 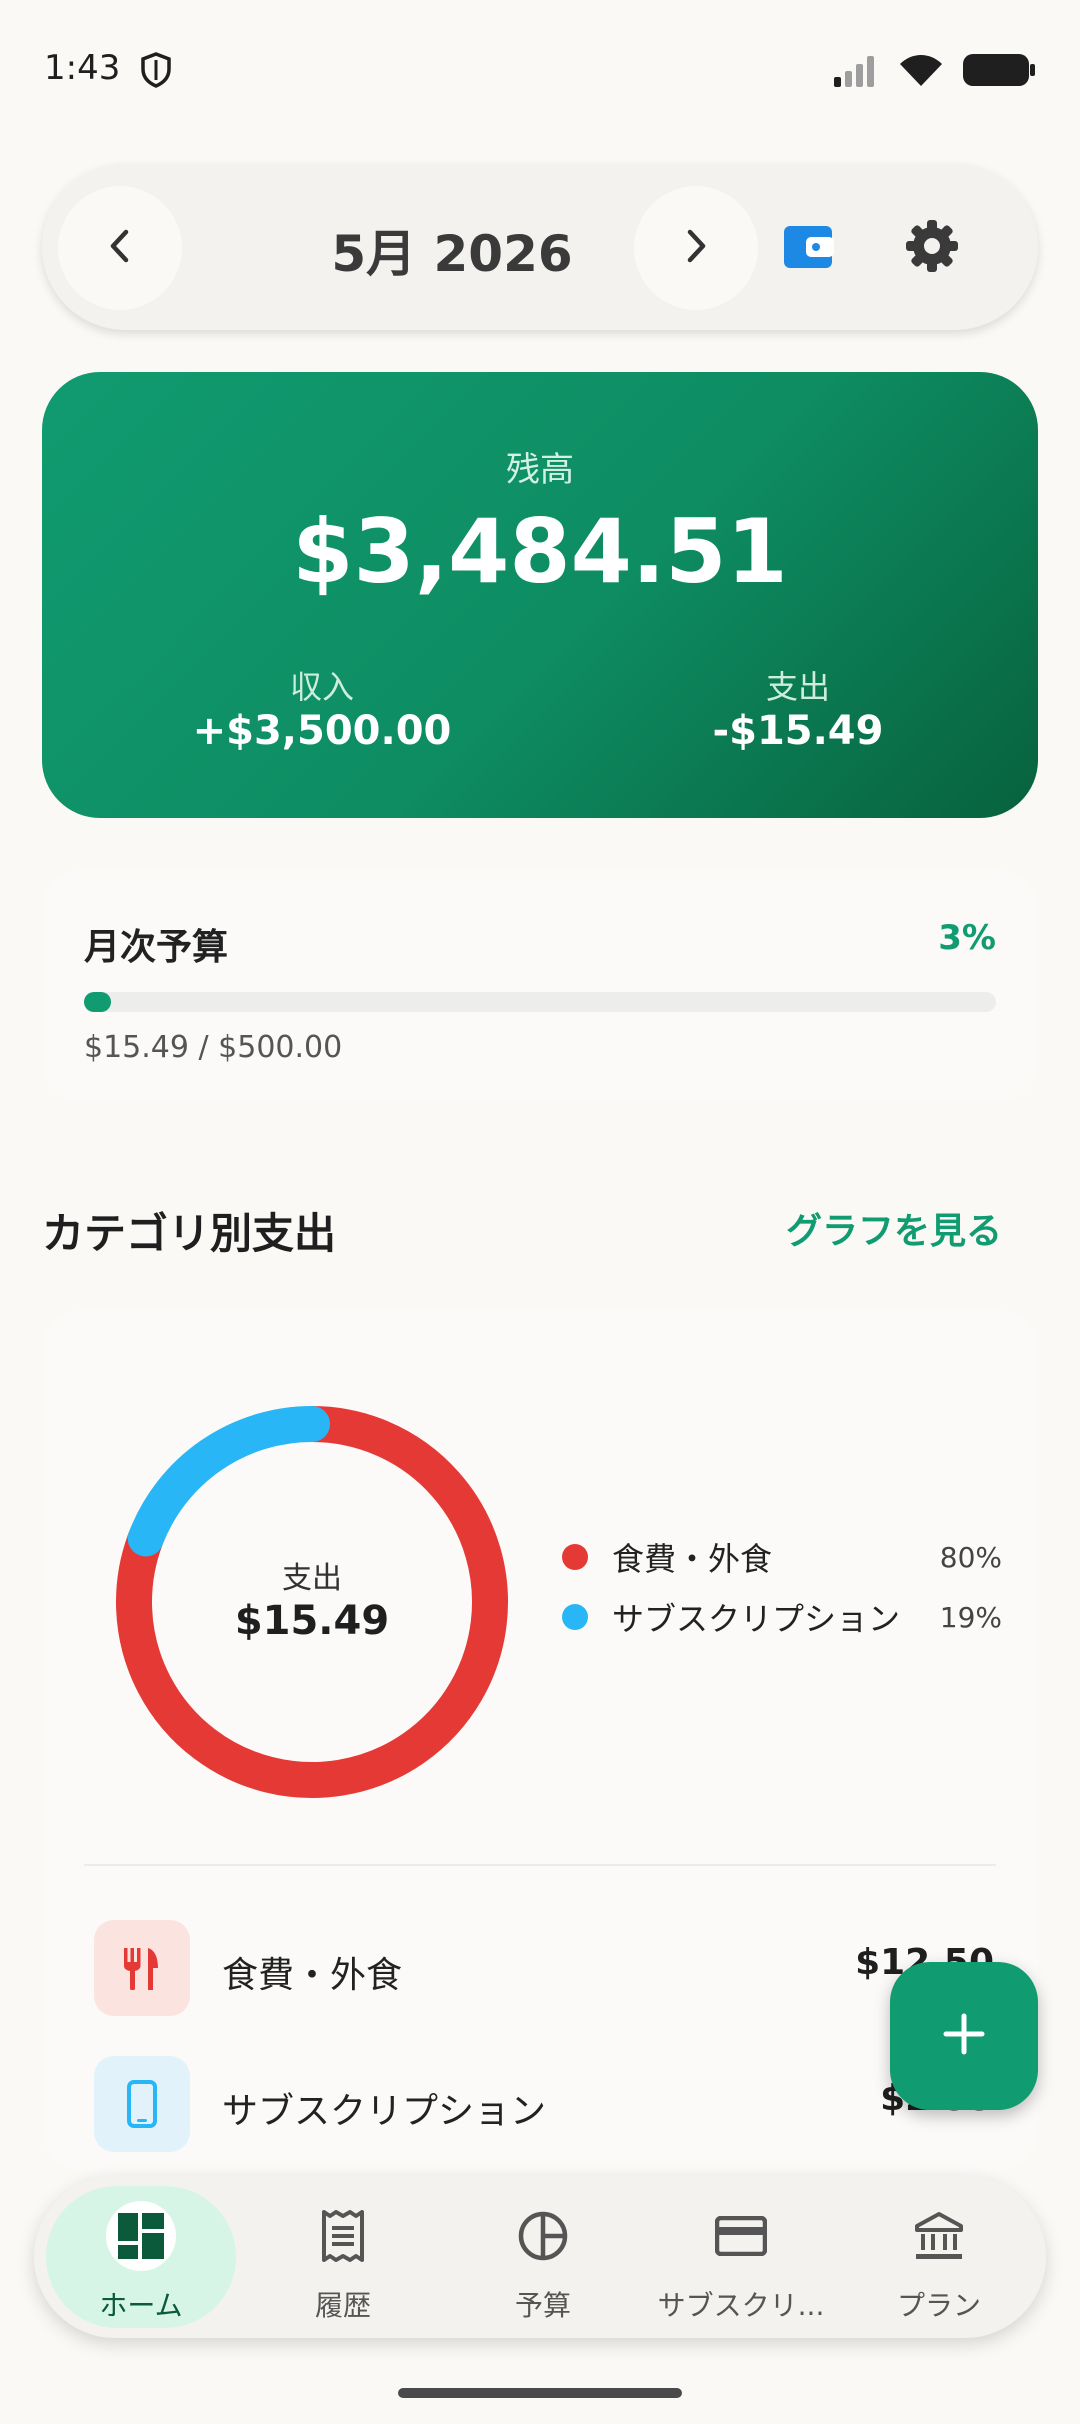 I want to click on month-label: 5月 2026, so click(x=452, y=254).